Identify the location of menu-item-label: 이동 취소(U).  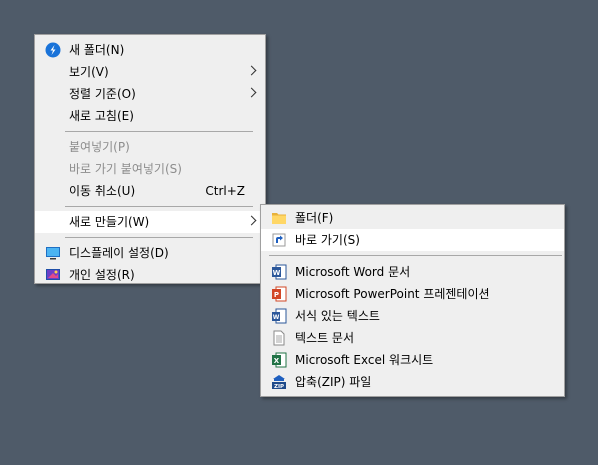
(102, 191).